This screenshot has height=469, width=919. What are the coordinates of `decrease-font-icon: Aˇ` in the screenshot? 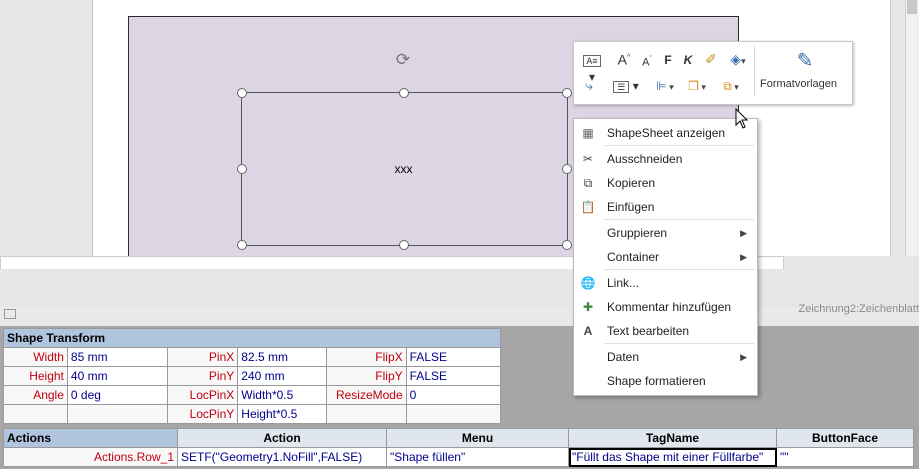 It's located at (647, 61).